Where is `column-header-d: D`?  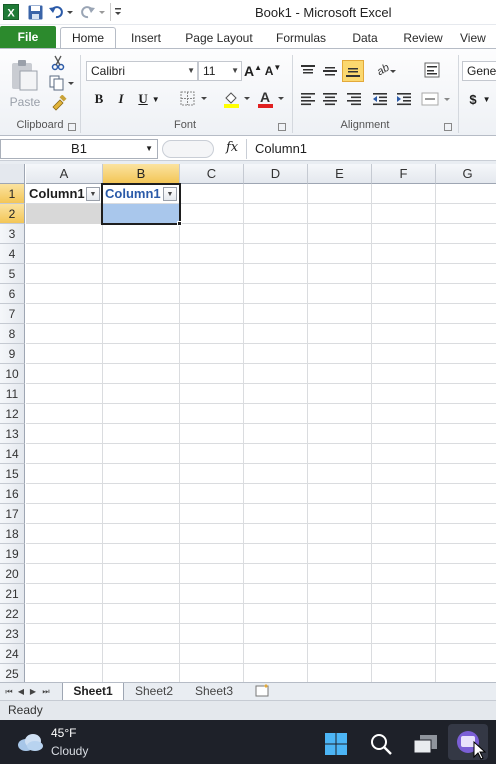
column-header-d: D is located at coordinates (276, 174).